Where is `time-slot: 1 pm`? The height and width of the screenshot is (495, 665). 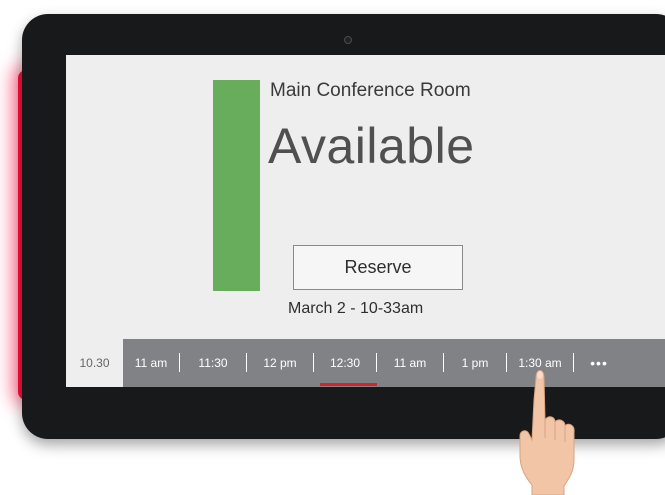 time-slot: 1 pm is located at coordinates (475, 363).